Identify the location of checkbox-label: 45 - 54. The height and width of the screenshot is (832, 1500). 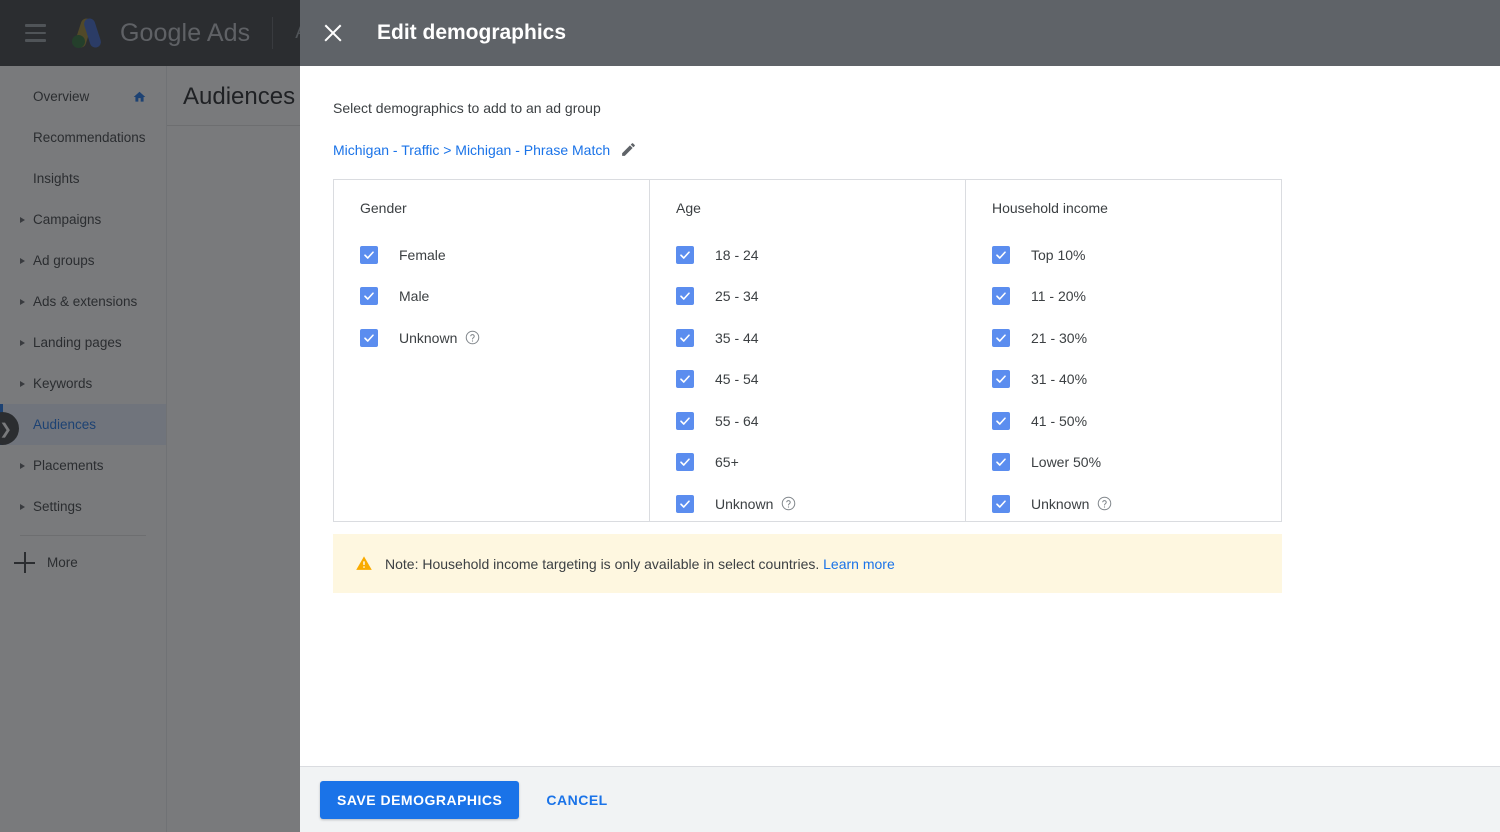
(737, 379).